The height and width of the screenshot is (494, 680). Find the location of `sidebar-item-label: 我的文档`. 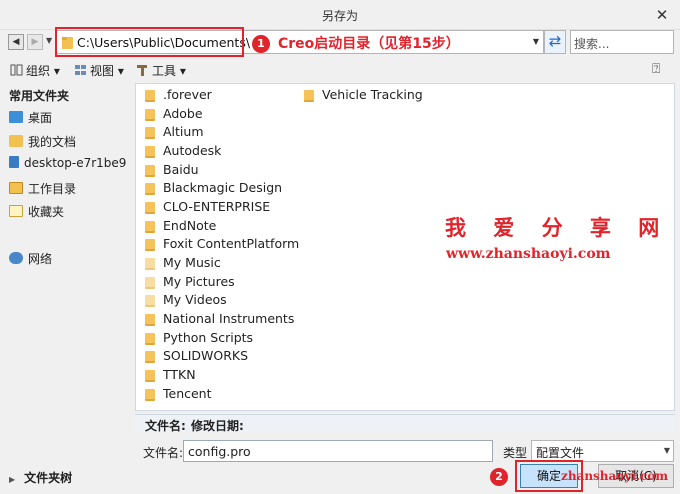

sidebar-item-label: 我的文档 is located at coordinates (52, 142).